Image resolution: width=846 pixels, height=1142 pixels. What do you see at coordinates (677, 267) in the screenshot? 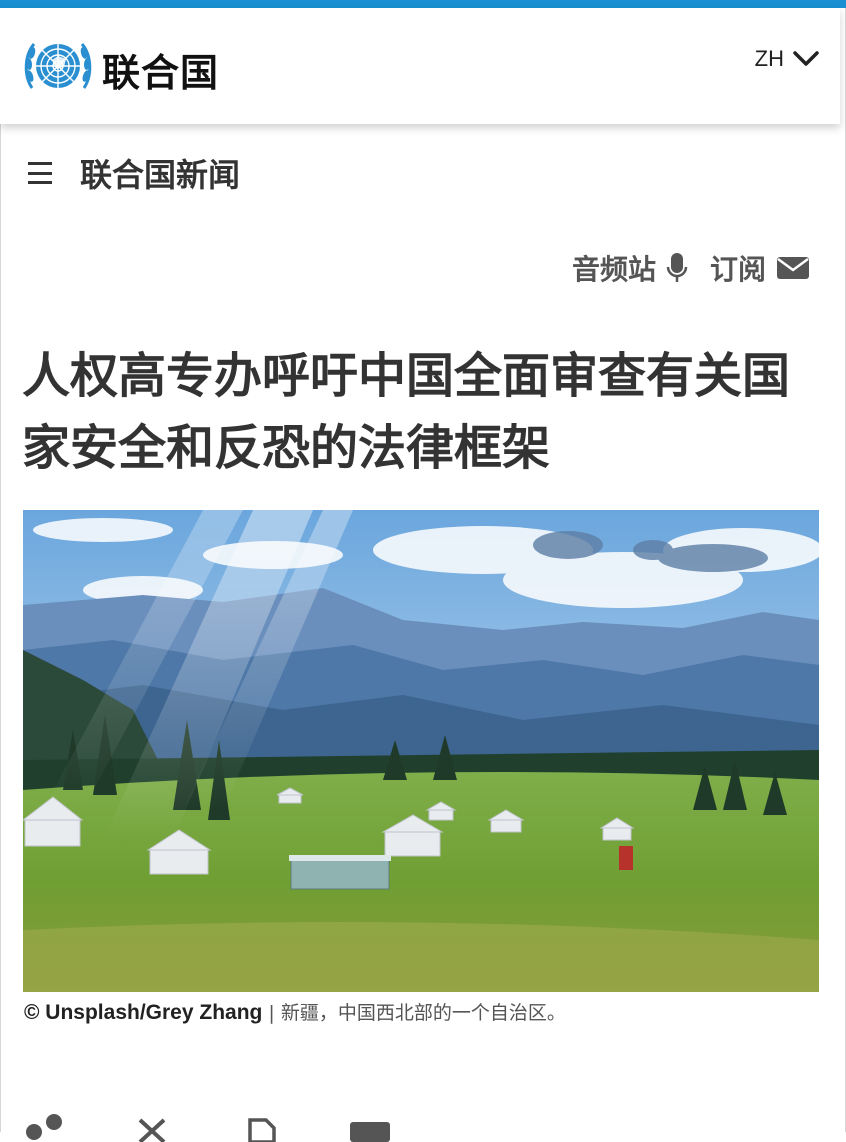
I see `microphone-icon` at bounding box center [677, 267].